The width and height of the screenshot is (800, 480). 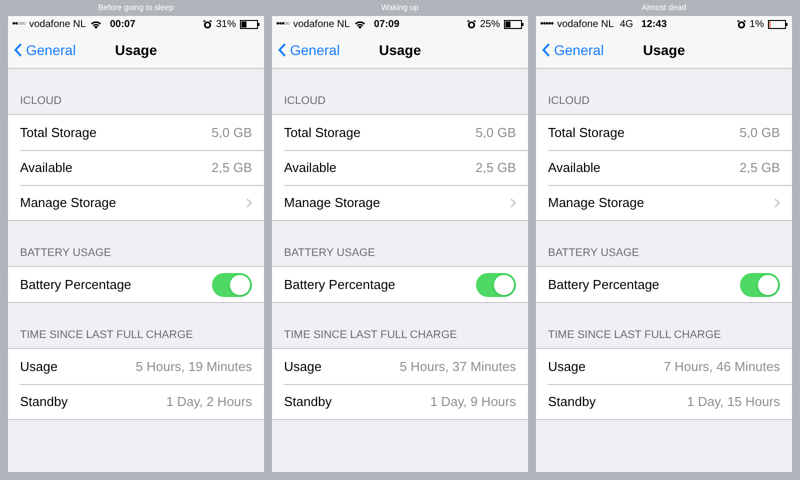 I want to click on status-time: 00:07, so click(x=123, y=25).